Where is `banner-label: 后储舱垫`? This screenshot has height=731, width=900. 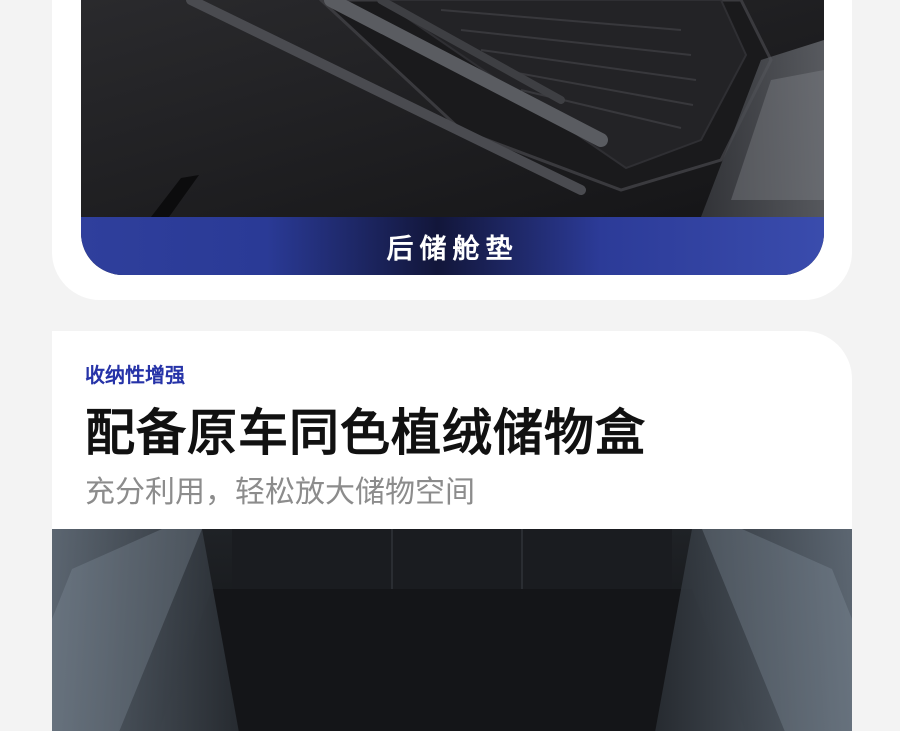
banner-label: 后储舱垫 is located at coordinates (452, 249).